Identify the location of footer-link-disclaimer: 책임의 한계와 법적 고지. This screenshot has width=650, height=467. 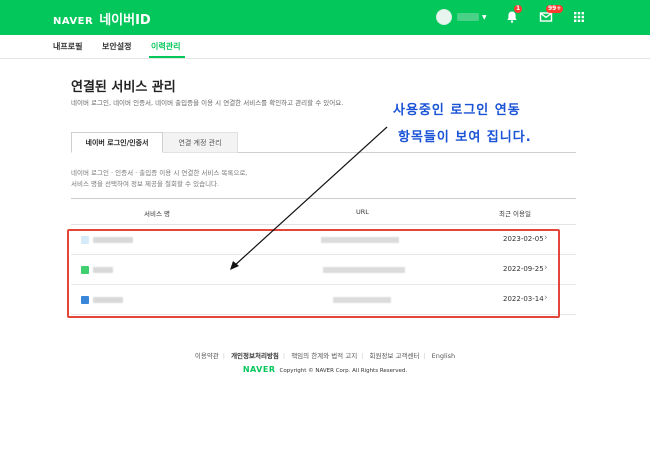
(324, 356).